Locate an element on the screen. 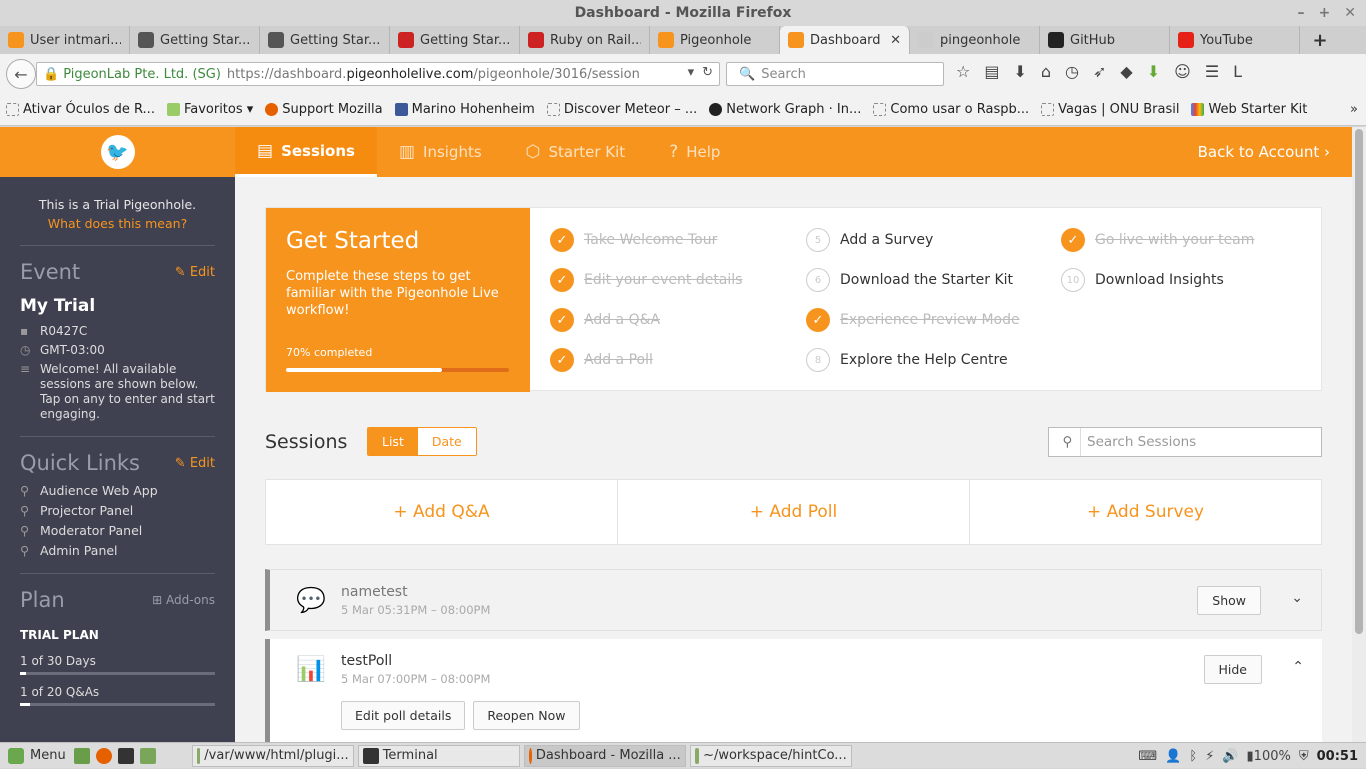 The width and height of the screenshot is (1366, 769). starter-step: ✓ Go live with your team is located at coordinates (1157, 240).